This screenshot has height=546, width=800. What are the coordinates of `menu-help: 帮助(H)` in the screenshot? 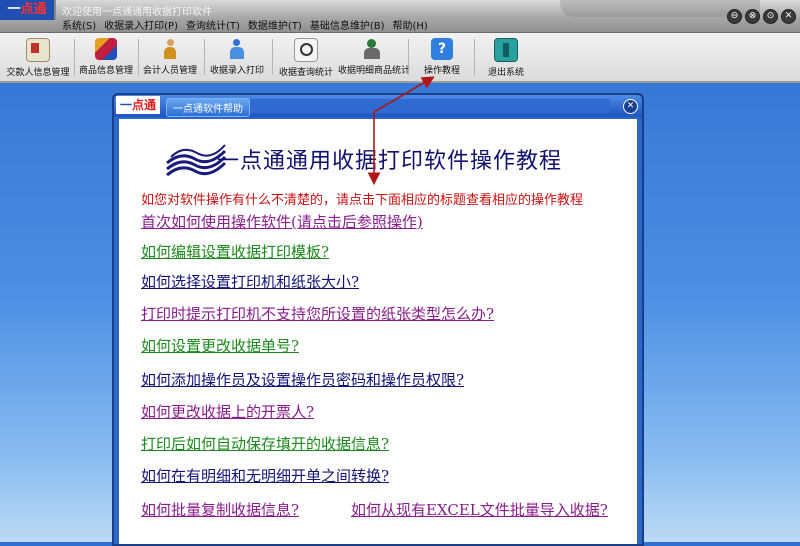 It's located at (410, 24).